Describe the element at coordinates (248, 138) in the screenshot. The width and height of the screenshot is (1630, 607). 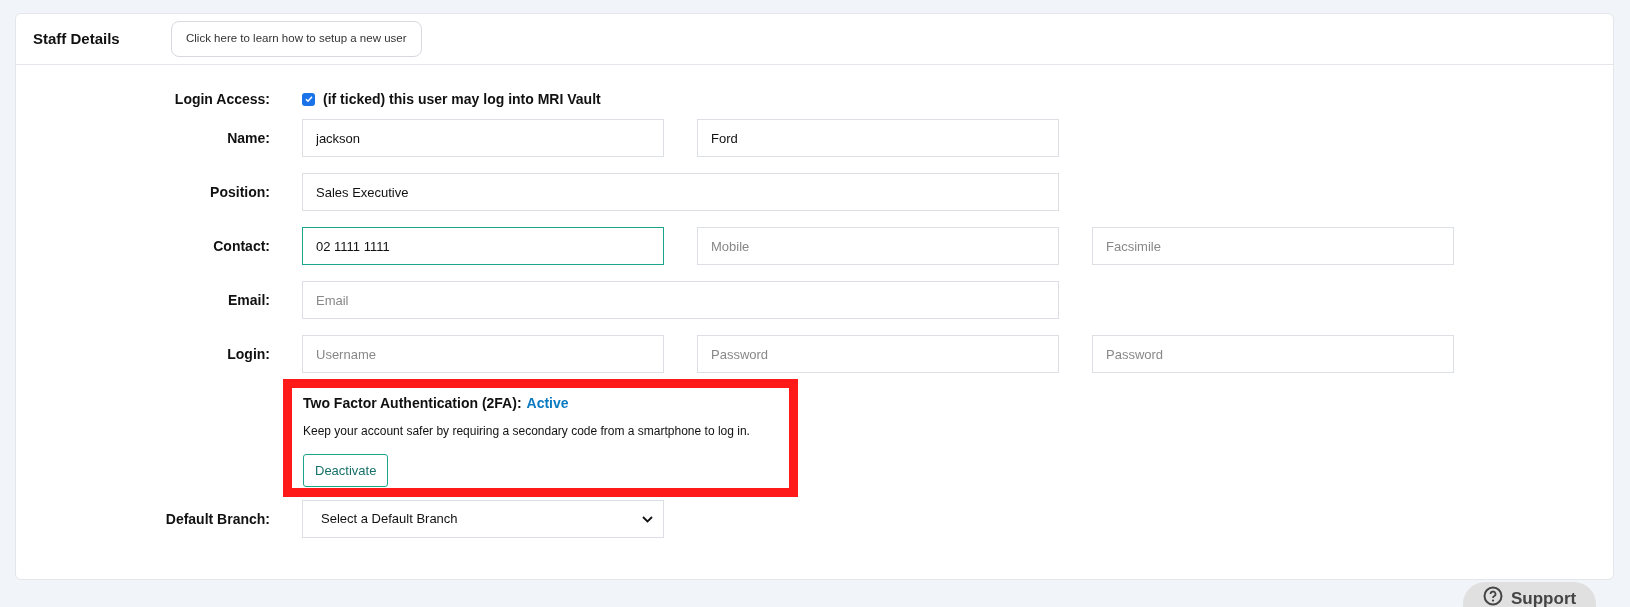
I see `field-label: Name:` at that location.